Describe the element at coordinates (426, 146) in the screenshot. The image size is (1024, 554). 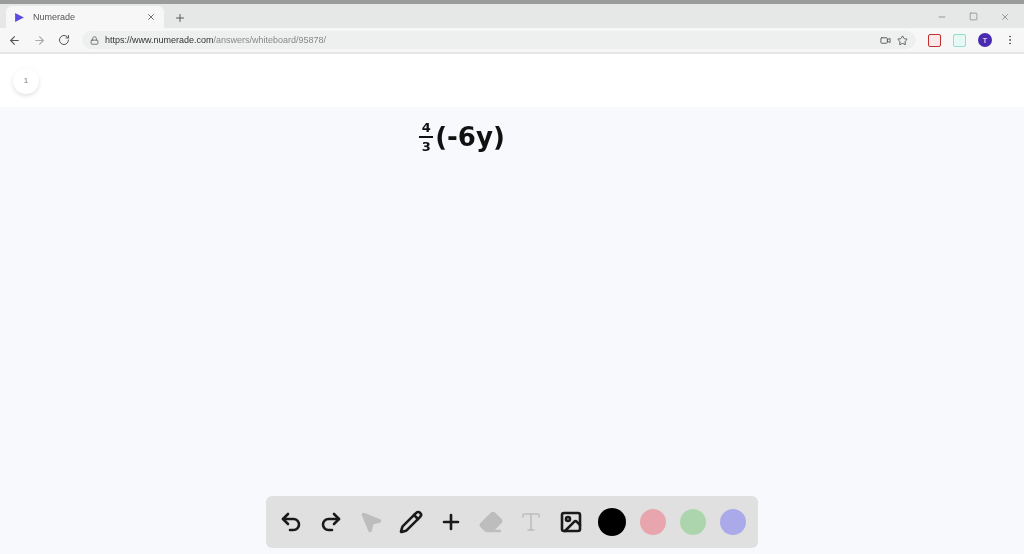
I see `denominator: 3` at that location.